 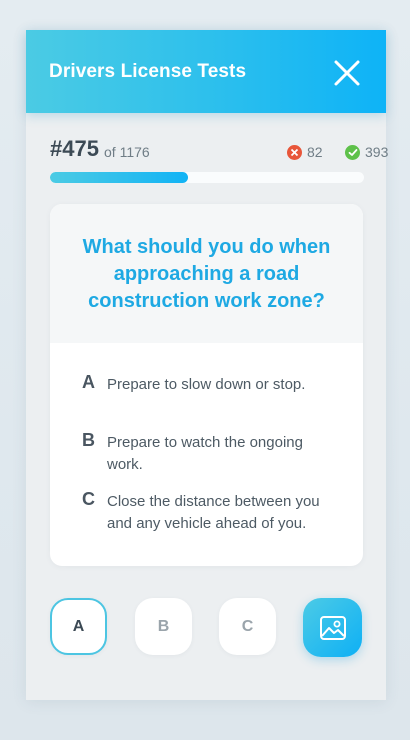 What do you see at coordinates (247, 626) in the screenshot?
I see `choice-button-c: C` at bounding box center [247, 626].